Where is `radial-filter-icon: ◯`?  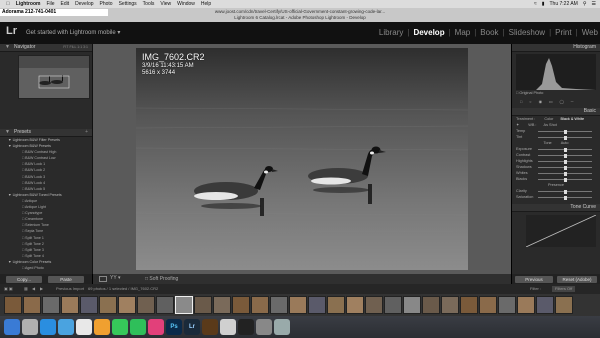 radial-filter-icon: ◯ is located at coordinates (562, 102).